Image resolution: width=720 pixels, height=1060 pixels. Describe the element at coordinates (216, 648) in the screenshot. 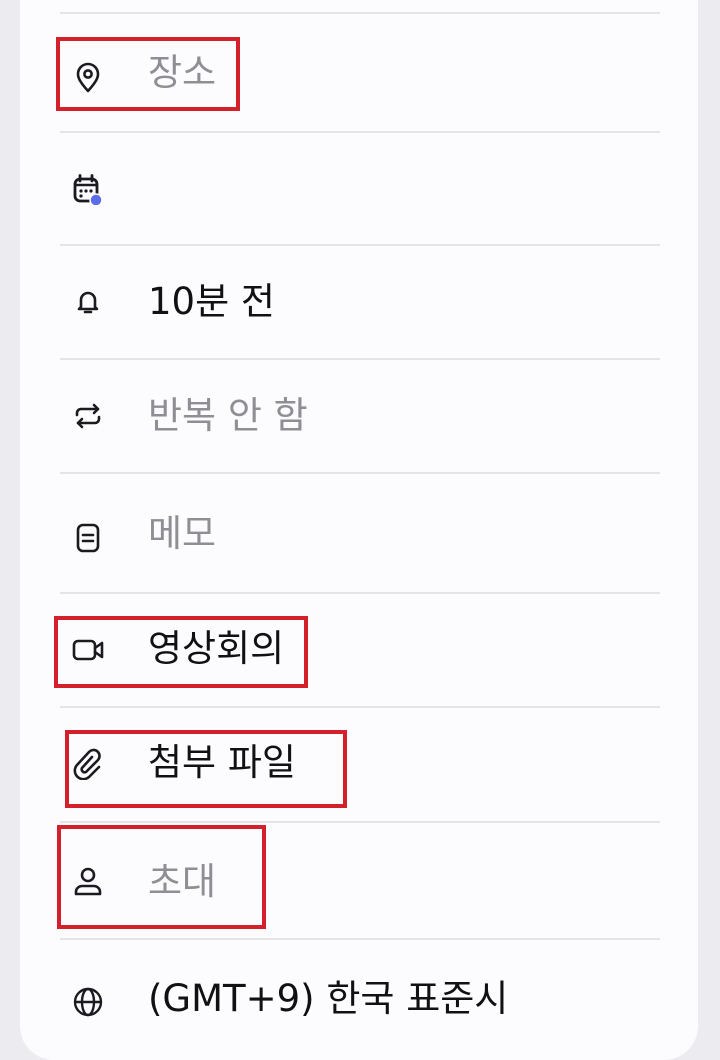

I see `video-conference-label: 영상회의` at that location.